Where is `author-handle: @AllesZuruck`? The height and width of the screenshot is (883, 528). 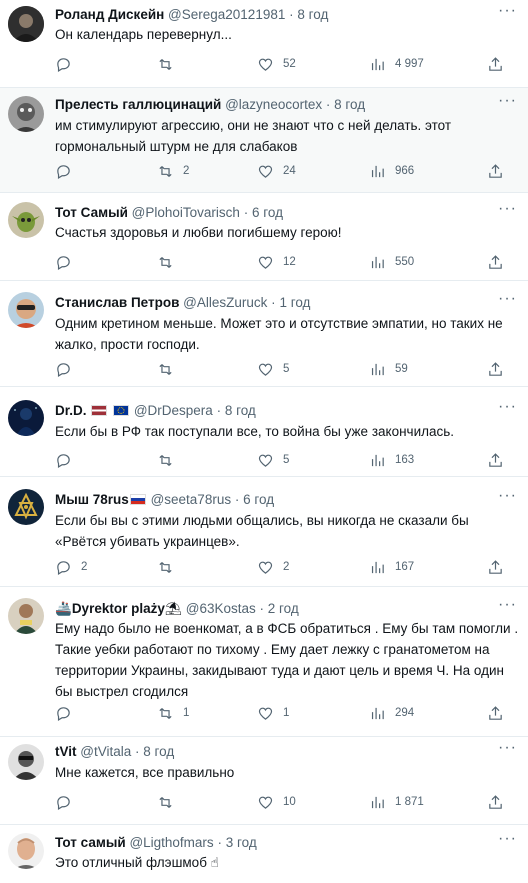
author-handle: @AllesZuruck is located at coordinates (225, 302).